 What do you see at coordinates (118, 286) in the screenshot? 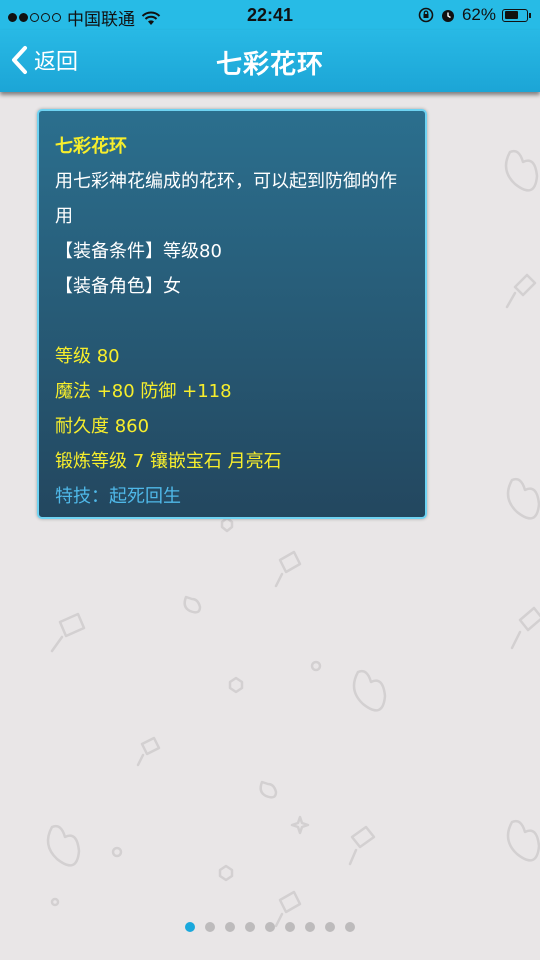
I see `item-role: 【装备角色】女` at bounding box center [118, 286].